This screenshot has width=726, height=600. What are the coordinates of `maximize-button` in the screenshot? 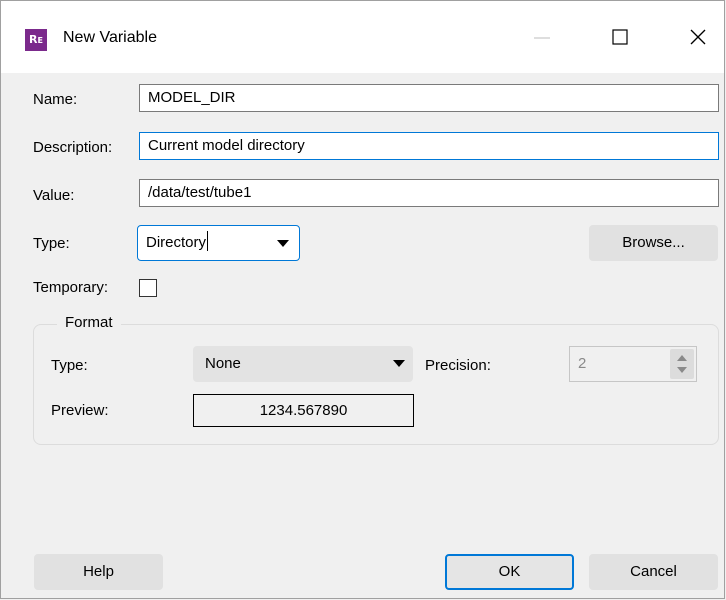 It's located at (620, 37).